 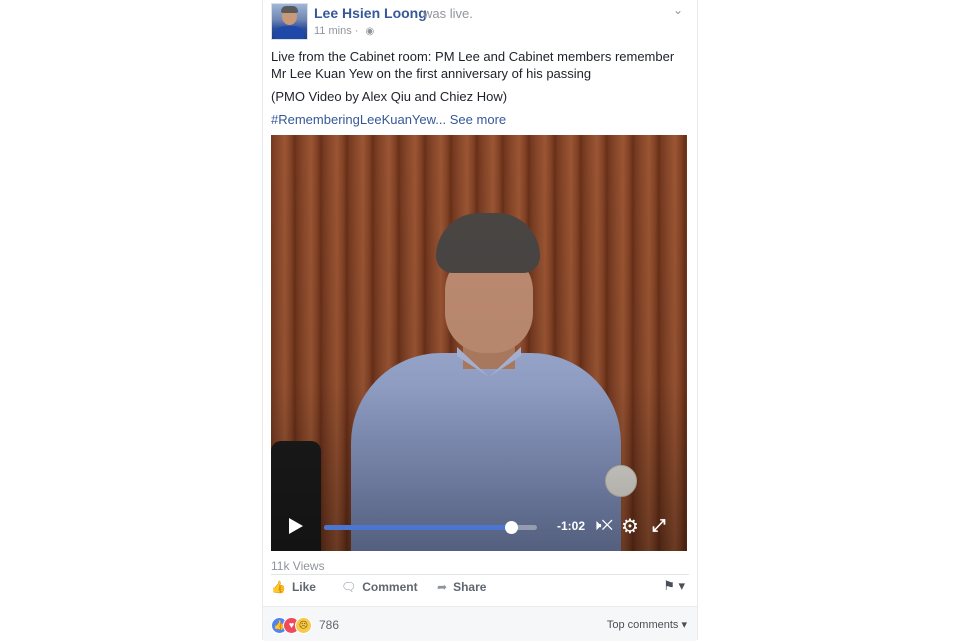 I want to click on gear-icon: ⚙, so click(x=630, y=526).